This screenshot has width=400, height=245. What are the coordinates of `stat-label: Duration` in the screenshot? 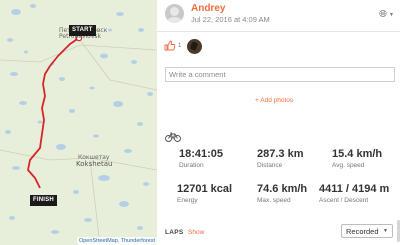 It's located at (191, 165).